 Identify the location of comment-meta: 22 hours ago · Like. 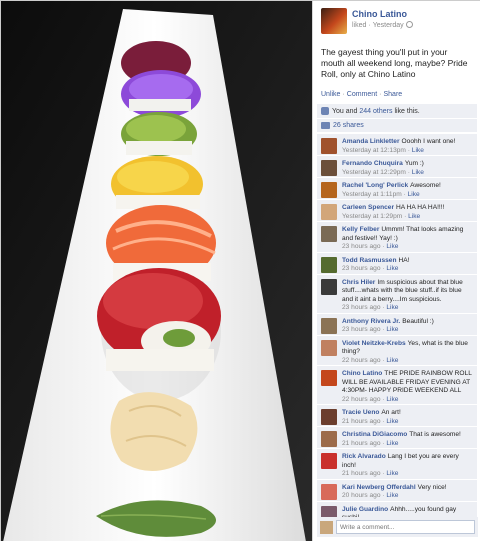
(370, 360).